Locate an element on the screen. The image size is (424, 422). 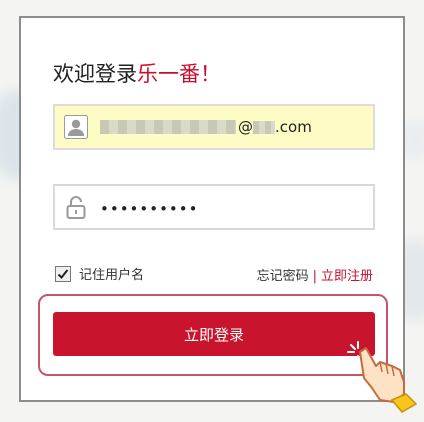
username-domain: com is located at coordinates (295, 127).